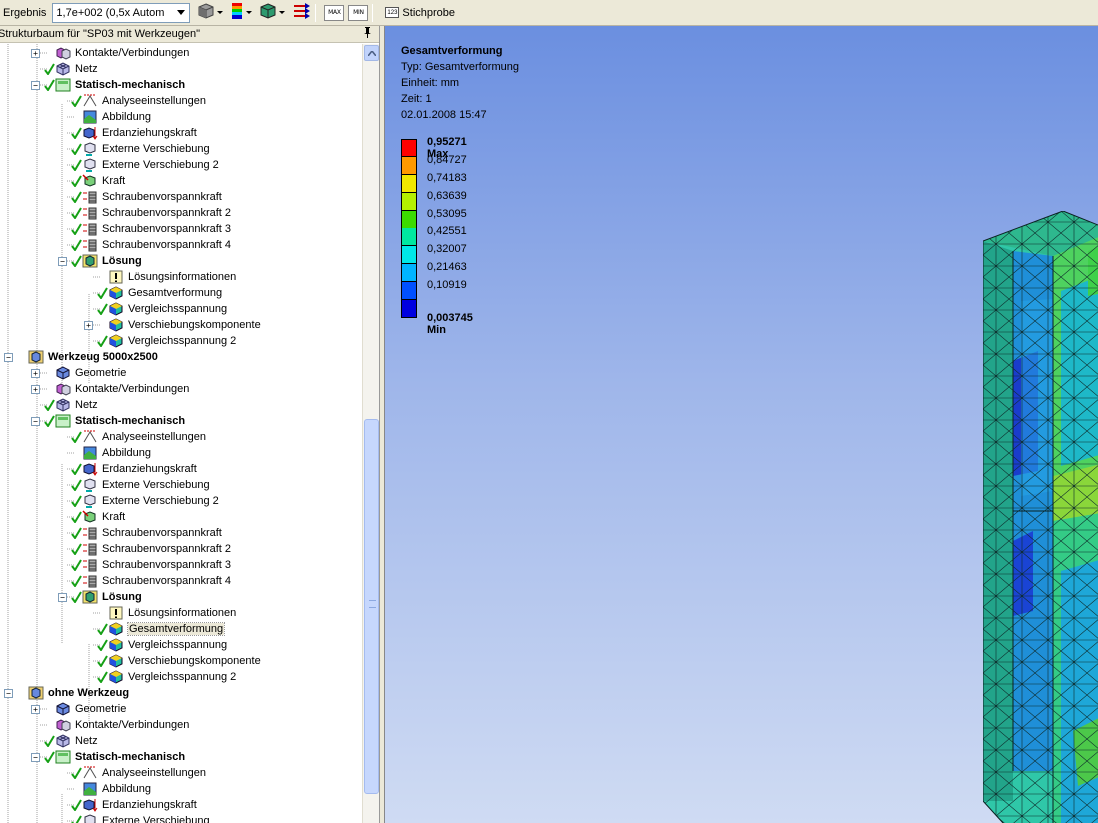 The width and height of the screenshot is (1098, 823). Describe the element at coordinates (116, 677) in the screenshot. I see `result-icon` at that location.